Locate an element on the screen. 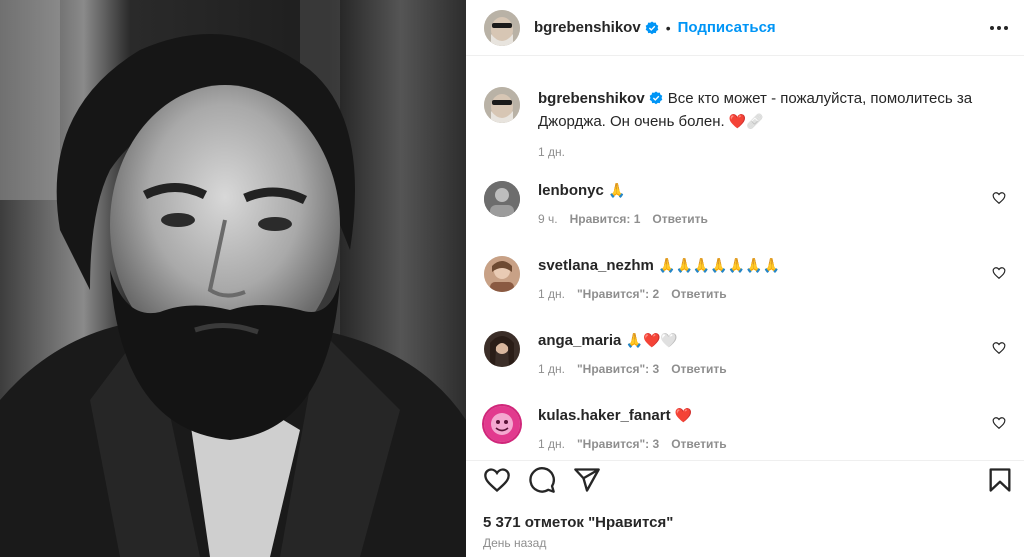 The width and height of the screenshot is (1024, 557). caption-timestamp: 1 дн. is located at coordinates (768, 152).